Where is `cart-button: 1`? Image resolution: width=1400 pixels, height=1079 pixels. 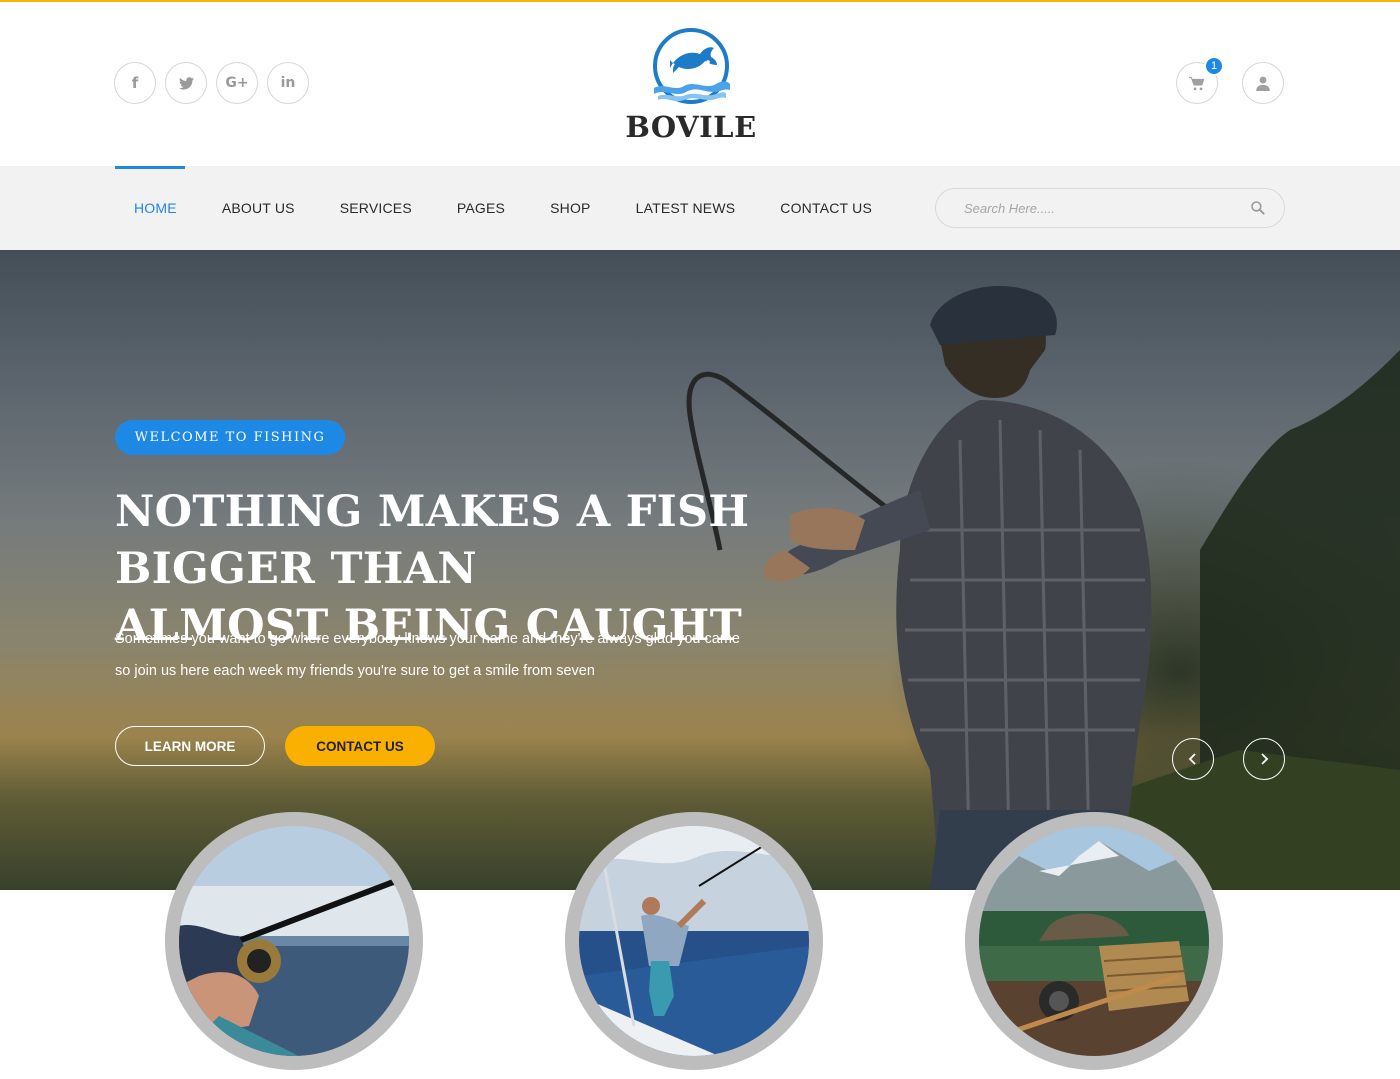
cart-button: 1 is located at coordinates (1200, 80).